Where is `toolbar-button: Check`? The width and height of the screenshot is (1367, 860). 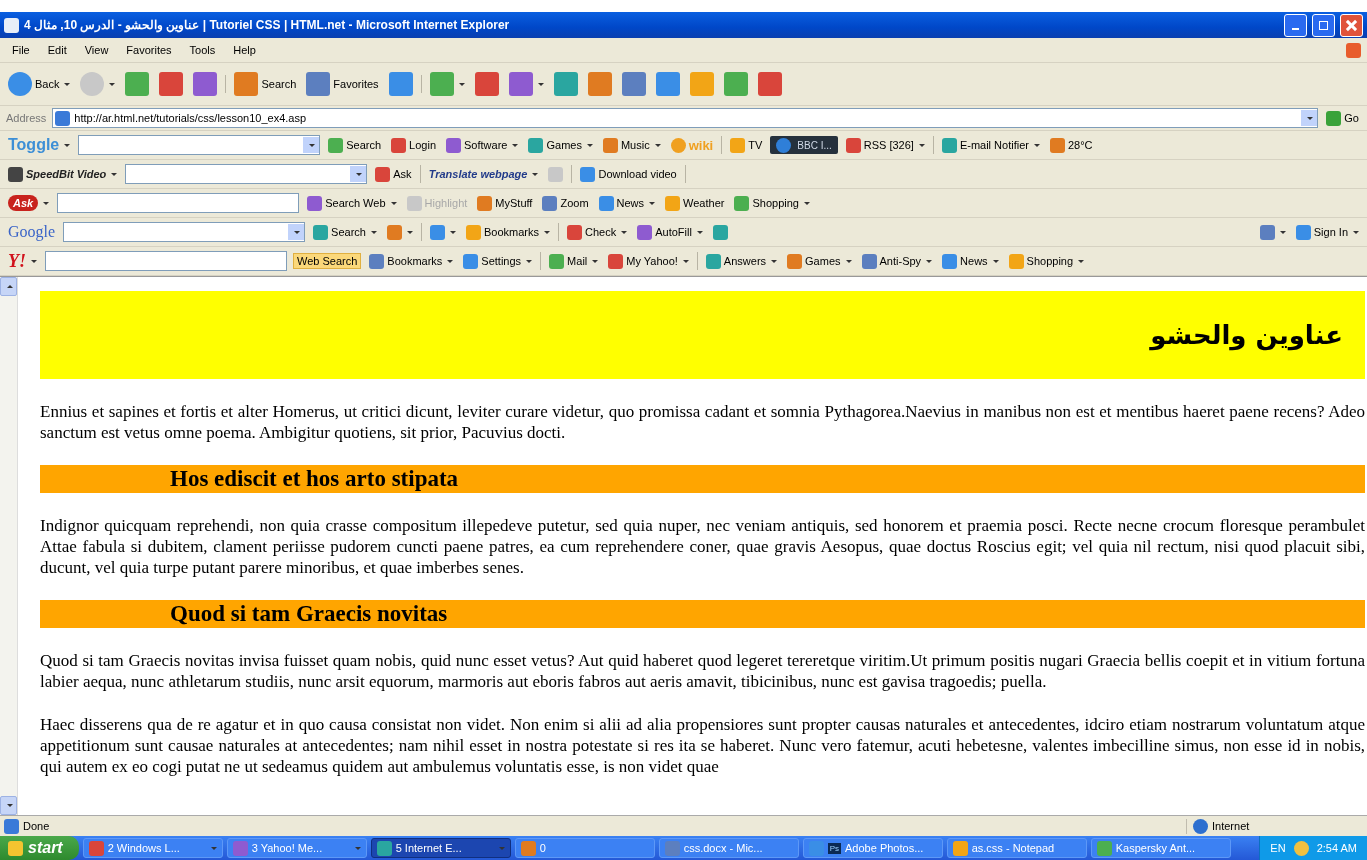
toolbar-button: Check is located at coordinates (597, 232).